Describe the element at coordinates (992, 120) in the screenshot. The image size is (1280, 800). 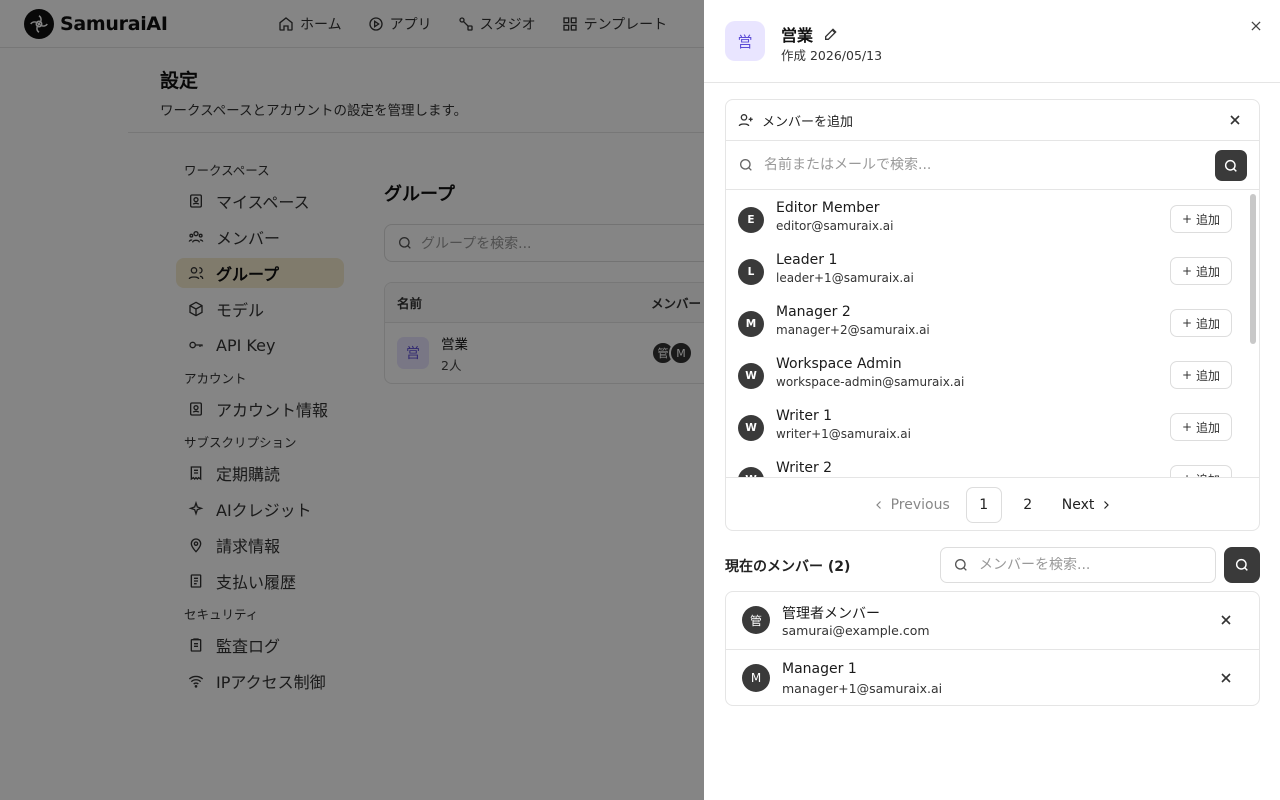
I see `add-member-header: メンバーを追加` at that location.